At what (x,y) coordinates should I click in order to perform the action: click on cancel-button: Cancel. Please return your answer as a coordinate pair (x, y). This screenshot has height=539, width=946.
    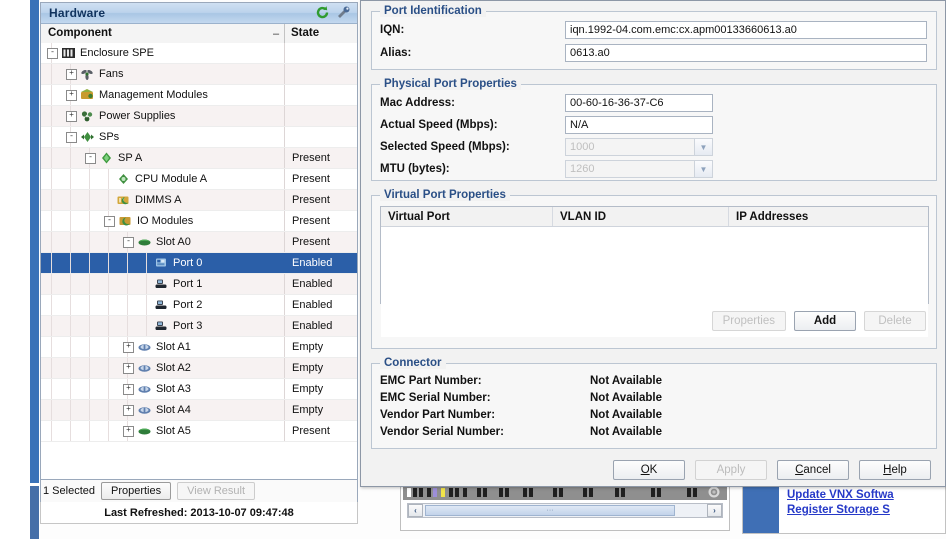
    Looking at the image, I should click on (813, 470).